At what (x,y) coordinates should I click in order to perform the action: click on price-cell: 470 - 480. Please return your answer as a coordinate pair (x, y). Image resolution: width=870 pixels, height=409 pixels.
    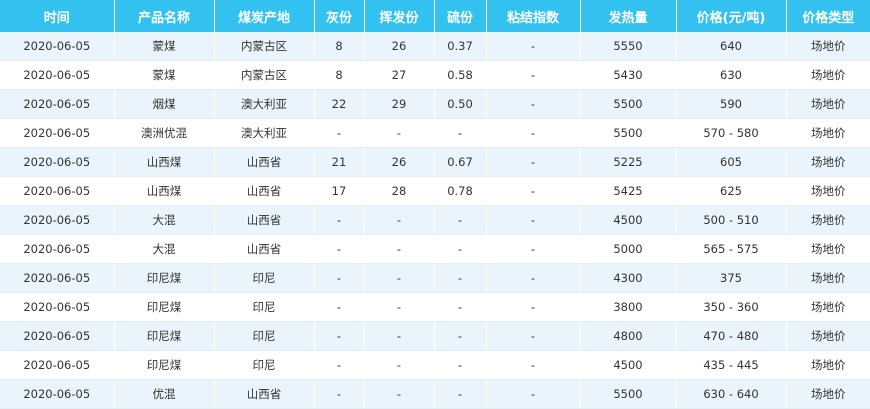
    Looking at the image, I should click on (731, 336).